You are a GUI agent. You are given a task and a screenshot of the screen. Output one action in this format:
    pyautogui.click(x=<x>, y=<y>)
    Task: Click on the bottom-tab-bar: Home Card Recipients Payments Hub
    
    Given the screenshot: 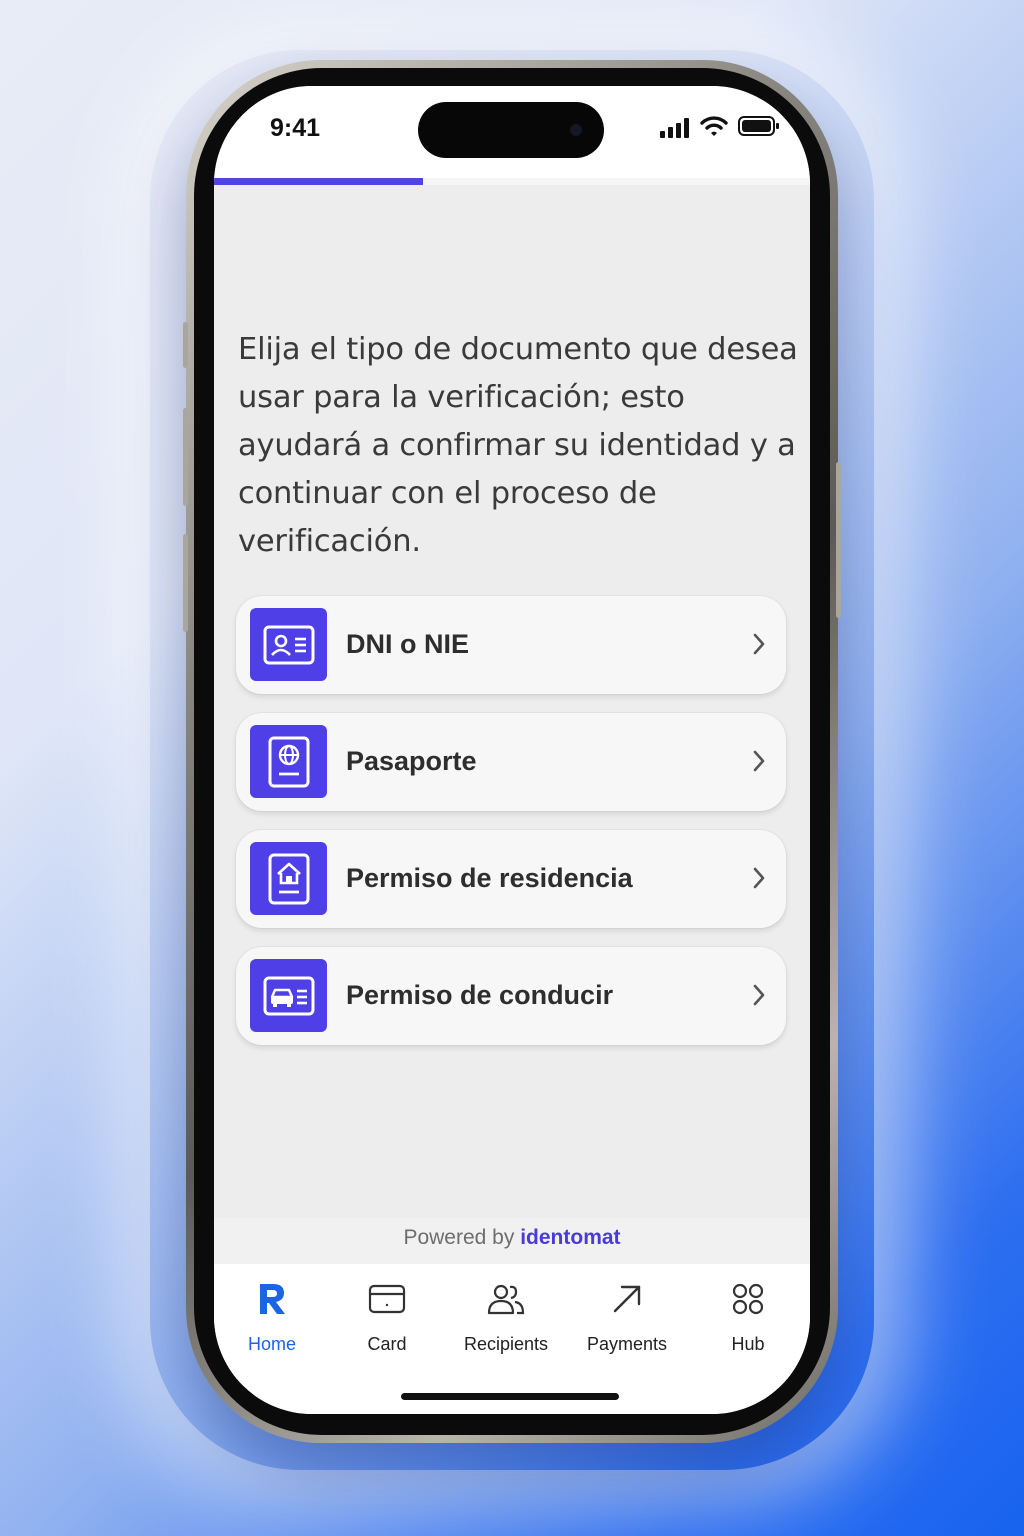 What is the action you would take?
    pyautogui.click(x=512, y=1339)
    